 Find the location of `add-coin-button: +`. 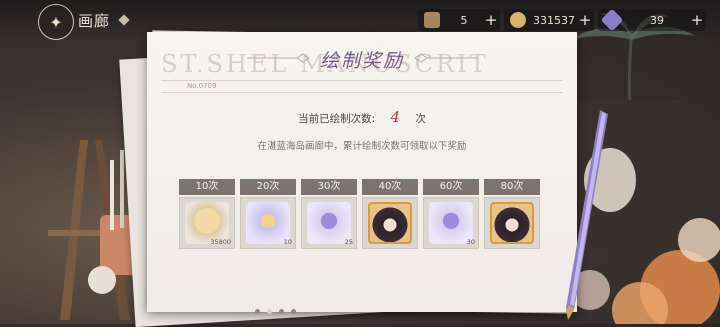

add-coin-button: + is located at coordinates (585, 20).